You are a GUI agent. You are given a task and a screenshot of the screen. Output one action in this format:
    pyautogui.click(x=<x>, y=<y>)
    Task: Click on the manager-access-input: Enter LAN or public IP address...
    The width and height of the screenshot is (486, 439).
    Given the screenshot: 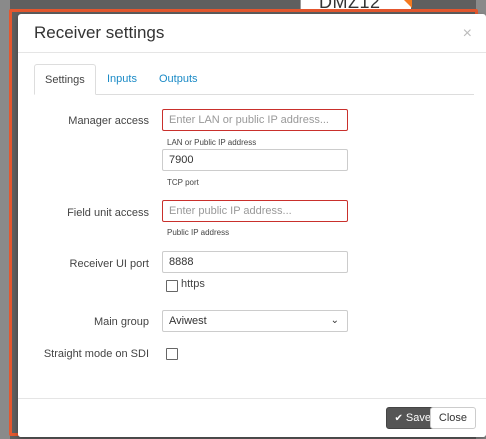 What is the action you would take?
    pyautogui.click(x=255, y=120)
    